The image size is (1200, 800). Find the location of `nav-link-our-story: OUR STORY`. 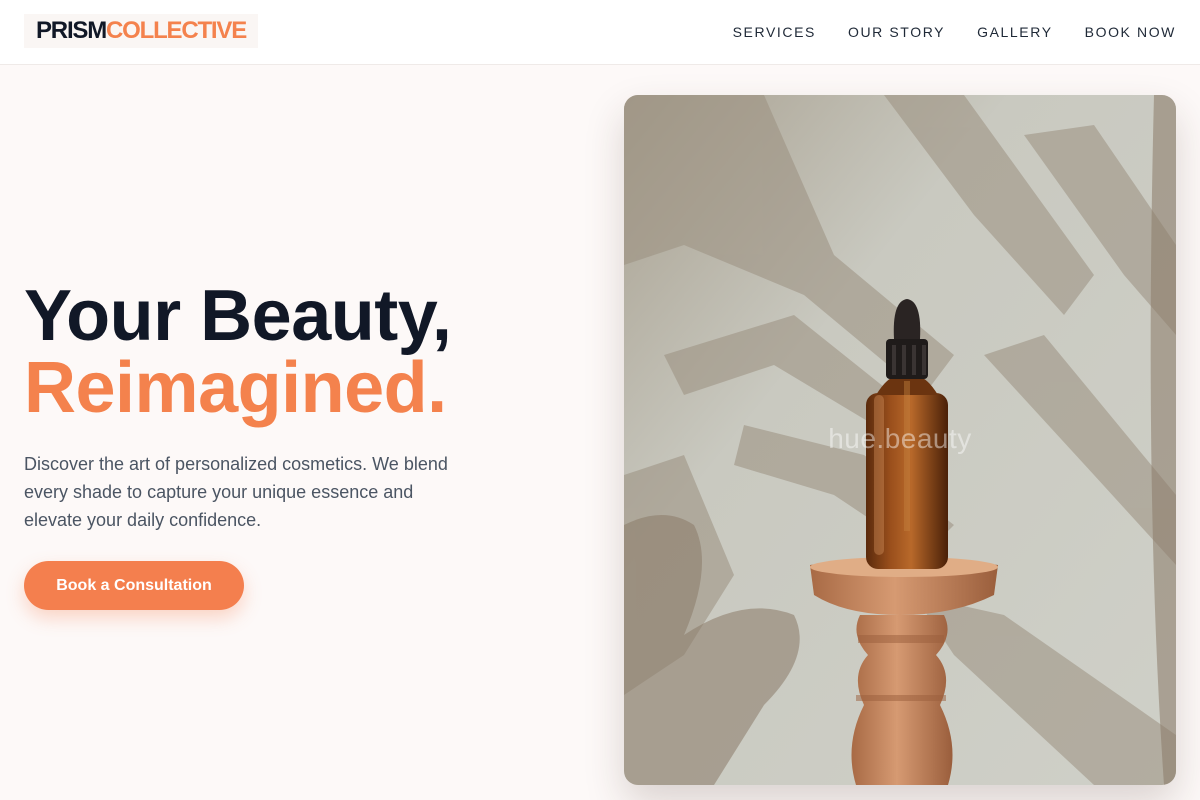

nav-link-our-story: OUR STORY is located at coordinates (896, 32).